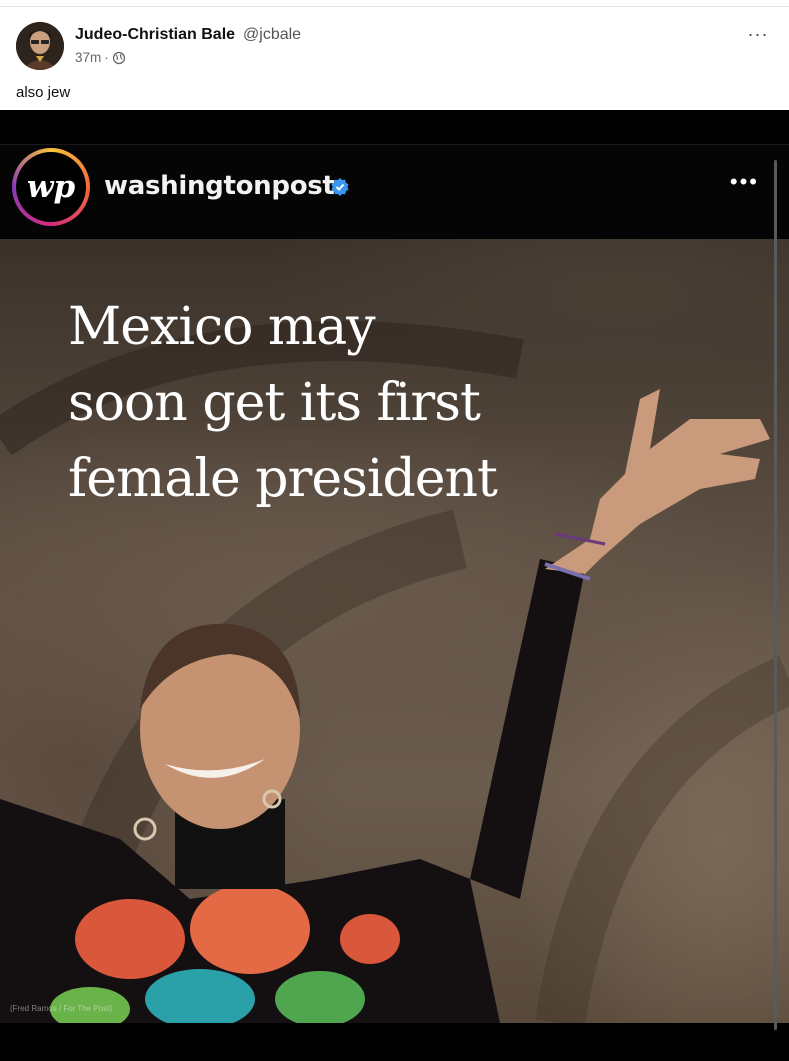 This screenshot has width=789, height=1061. Describe the element at coordinates (340, 187) in the screenshot. I see `verified-badge-icon` at that location.